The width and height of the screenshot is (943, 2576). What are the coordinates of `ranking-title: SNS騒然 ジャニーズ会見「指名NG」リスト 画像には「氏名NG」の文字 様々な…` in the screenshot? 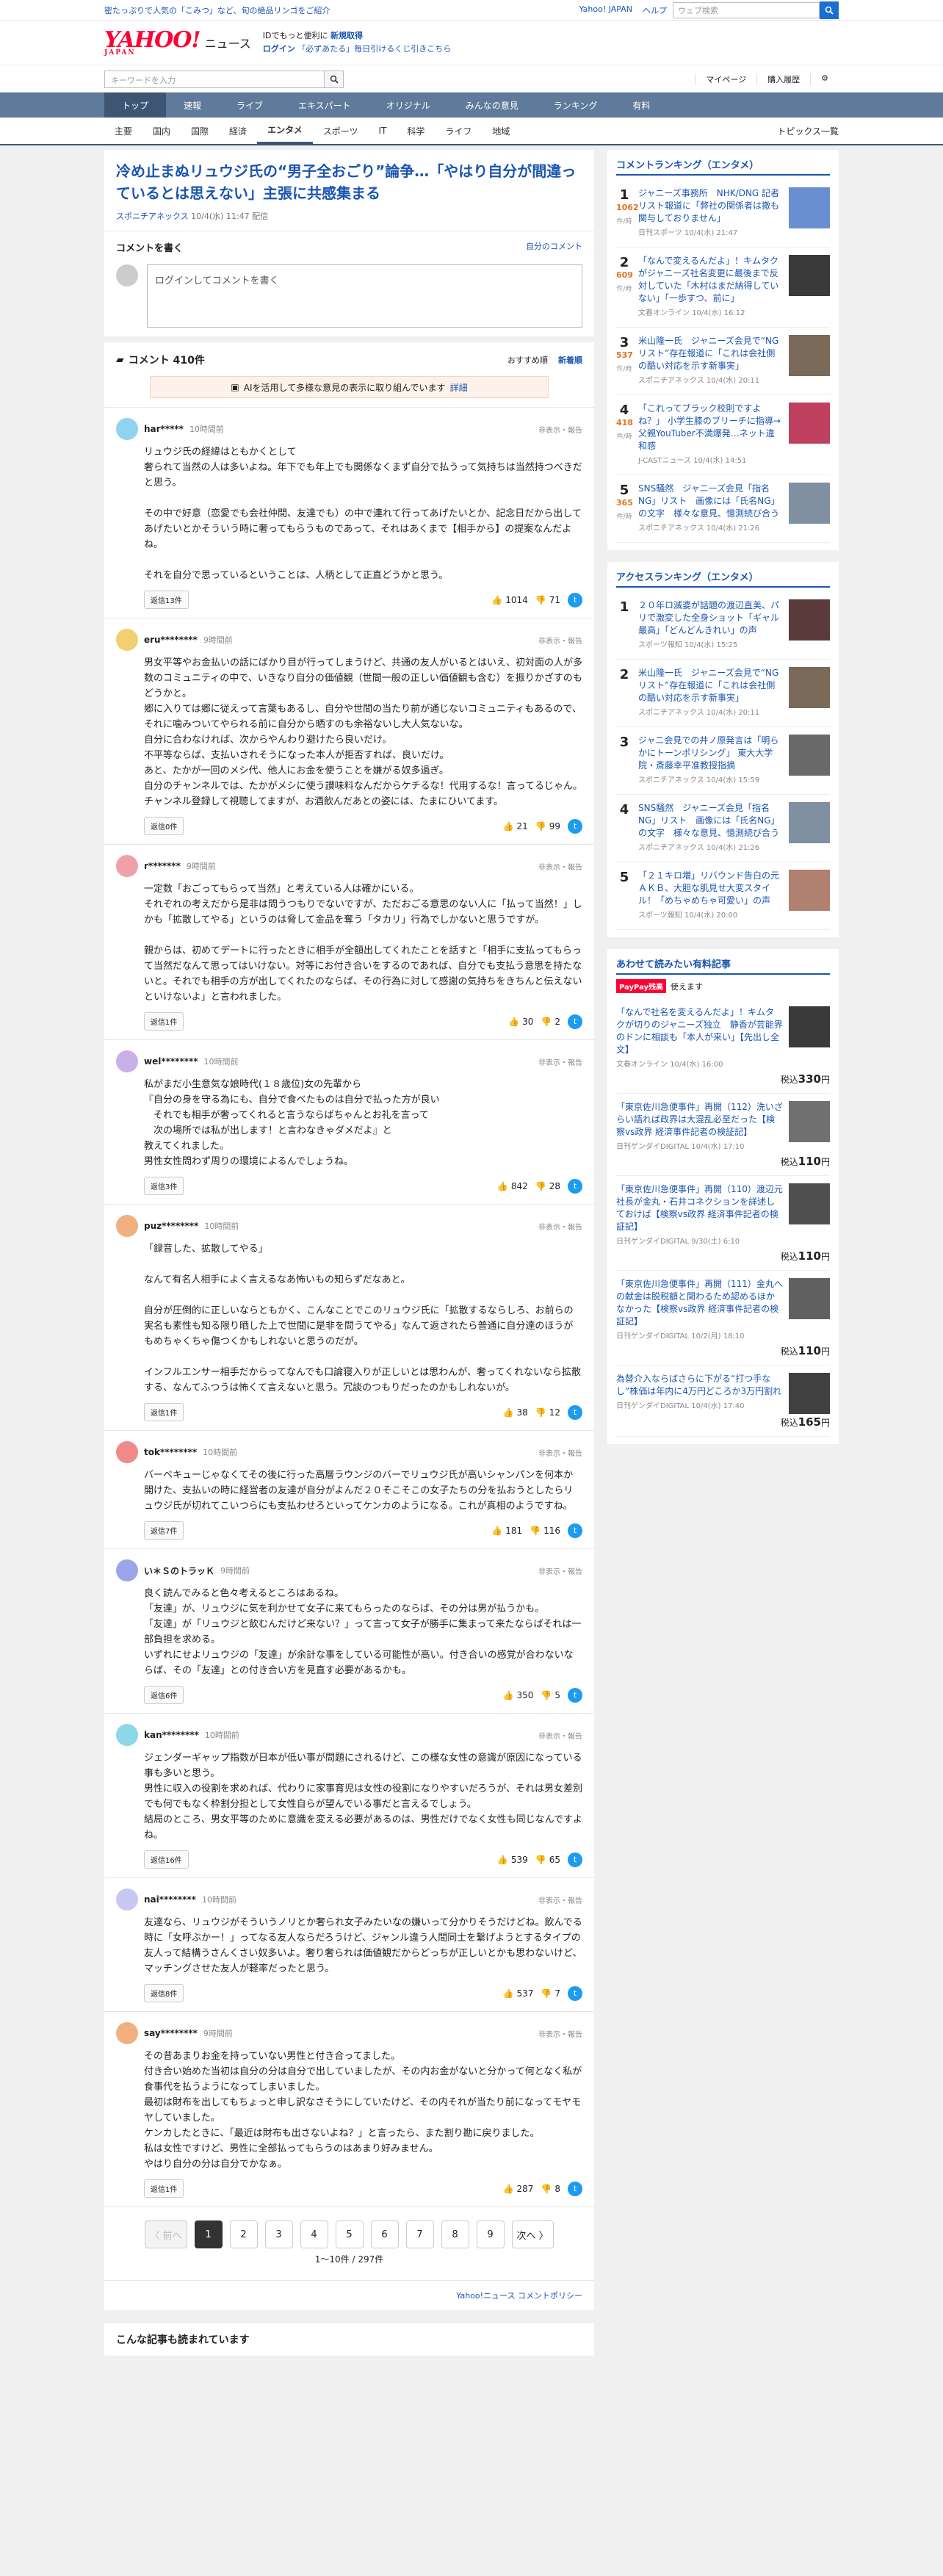 It's located at (709, 501).